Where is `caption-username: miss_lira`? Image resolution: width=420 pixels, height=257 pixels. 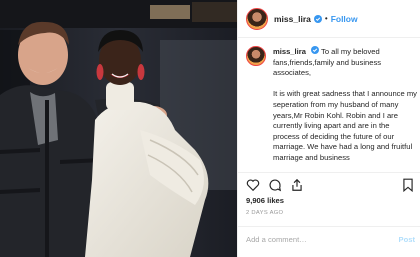 caption-username: miss_lira is located at coordinates (289, 51).